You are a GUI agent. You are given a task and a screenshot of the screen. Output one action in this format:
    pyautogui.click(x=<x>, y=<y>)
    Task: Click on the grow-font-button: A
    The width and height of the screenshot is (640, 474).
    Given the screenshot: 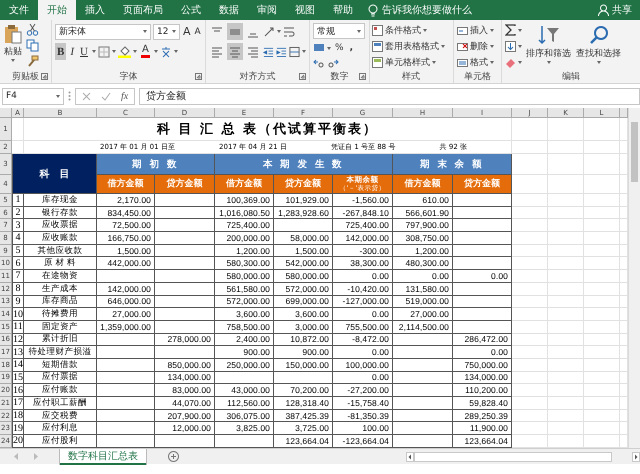 What is the action you would take?
    pyautogui.click(x=187, y=31)
    